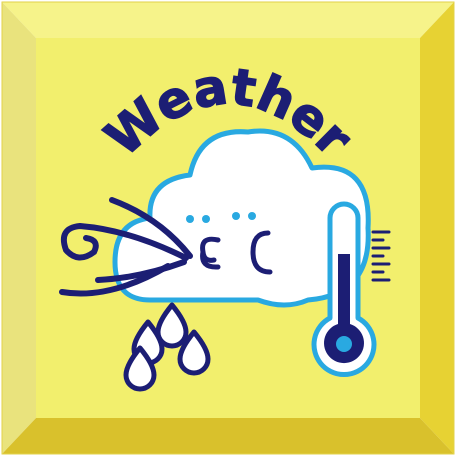  What do you see at coordinates (228, 20) in the screenshot?
I see `bevel-top` at bounding box center [228, 20].